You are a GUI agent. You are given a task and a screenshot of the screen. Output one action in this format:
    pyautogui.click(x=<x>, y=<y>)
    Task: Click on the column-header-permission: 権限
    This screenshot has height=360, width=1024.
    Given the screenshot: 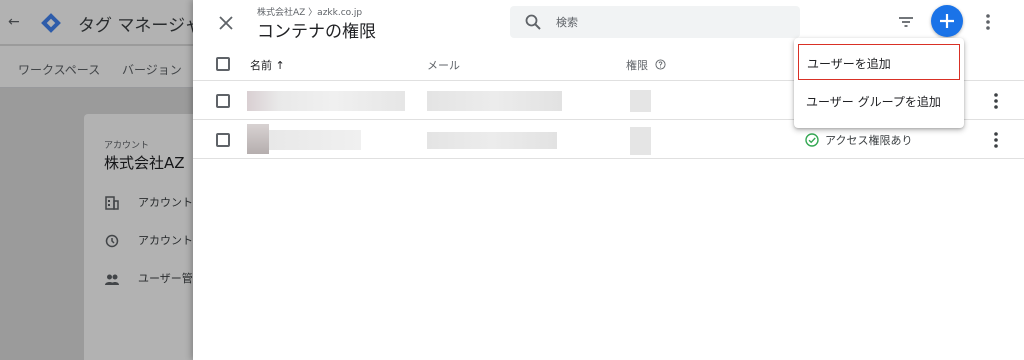 What is the action you would take?
    pyautogui.click(x=646, y=65)
    